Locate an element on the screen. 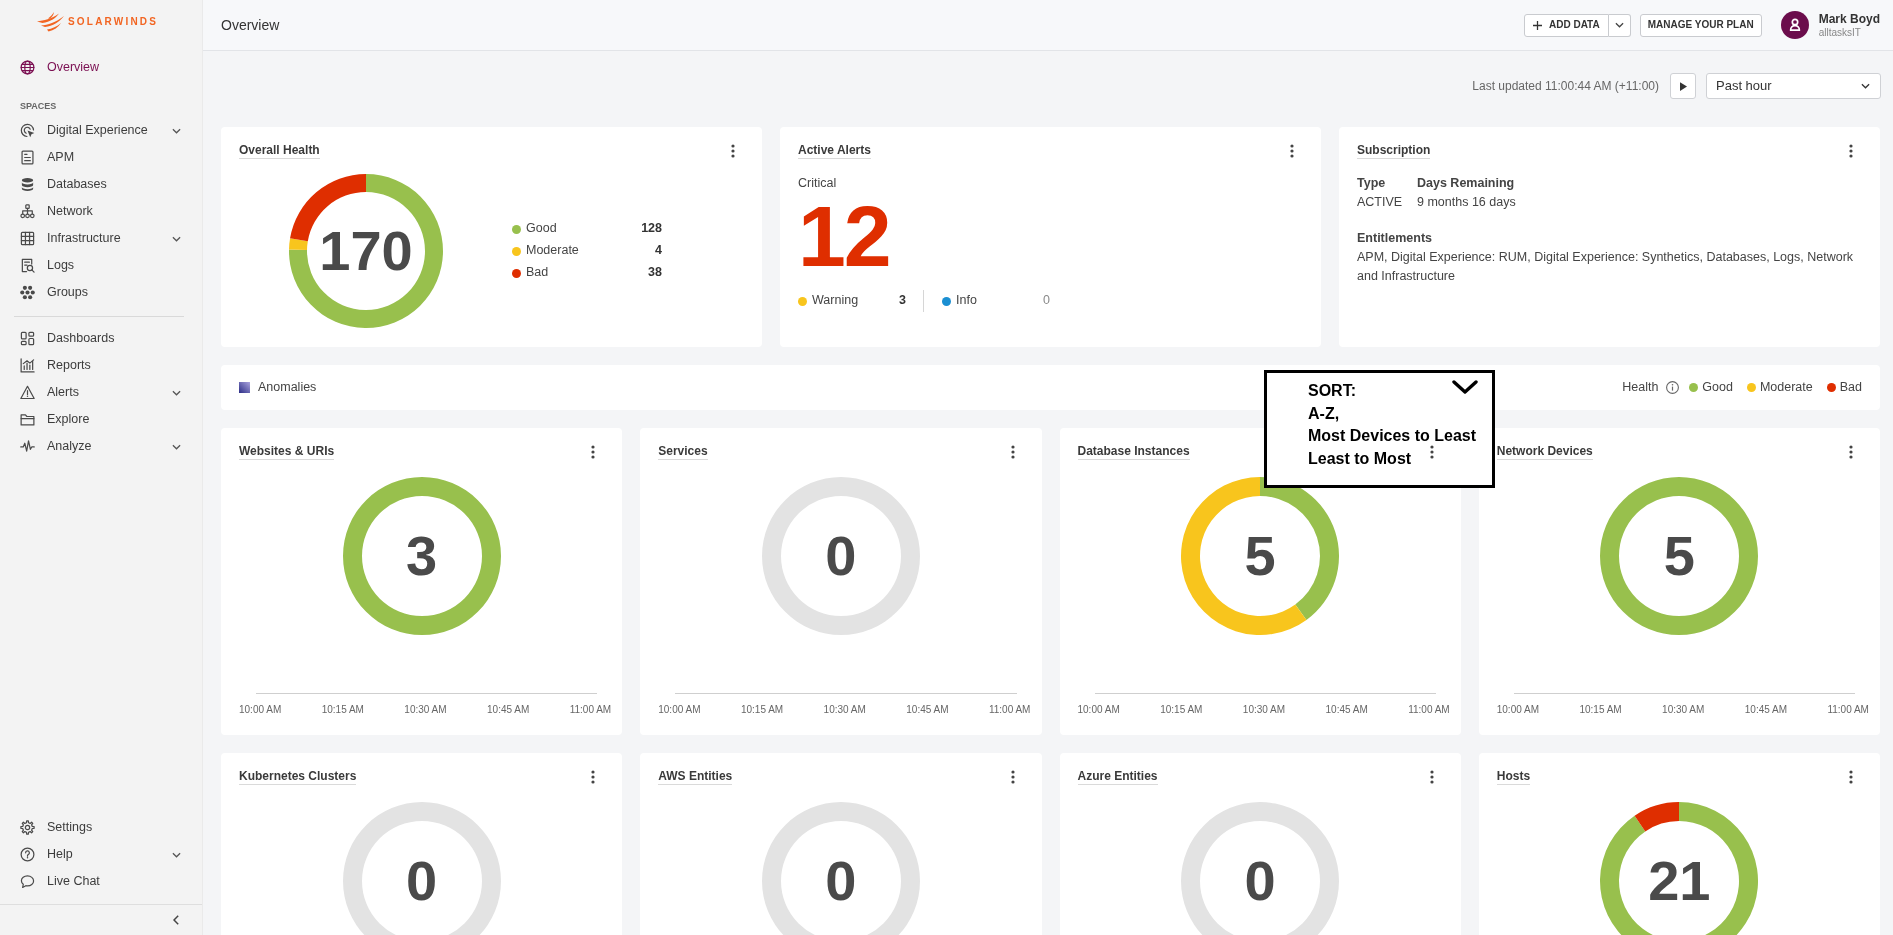 This screenshot has width=1893, height=935. field-value: ACTIVE is located at coordinates (1380, 202).